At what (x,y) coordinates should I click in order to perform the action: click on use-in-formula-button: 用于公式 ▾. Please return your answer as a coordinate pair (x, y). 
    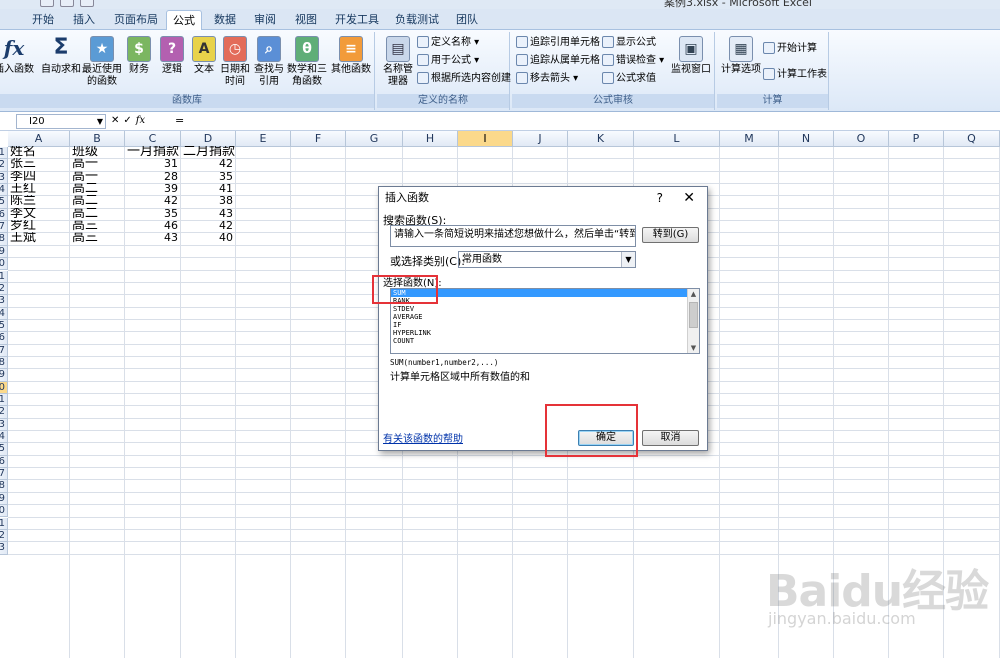
    Looking at the image, I should click on (448, 61).